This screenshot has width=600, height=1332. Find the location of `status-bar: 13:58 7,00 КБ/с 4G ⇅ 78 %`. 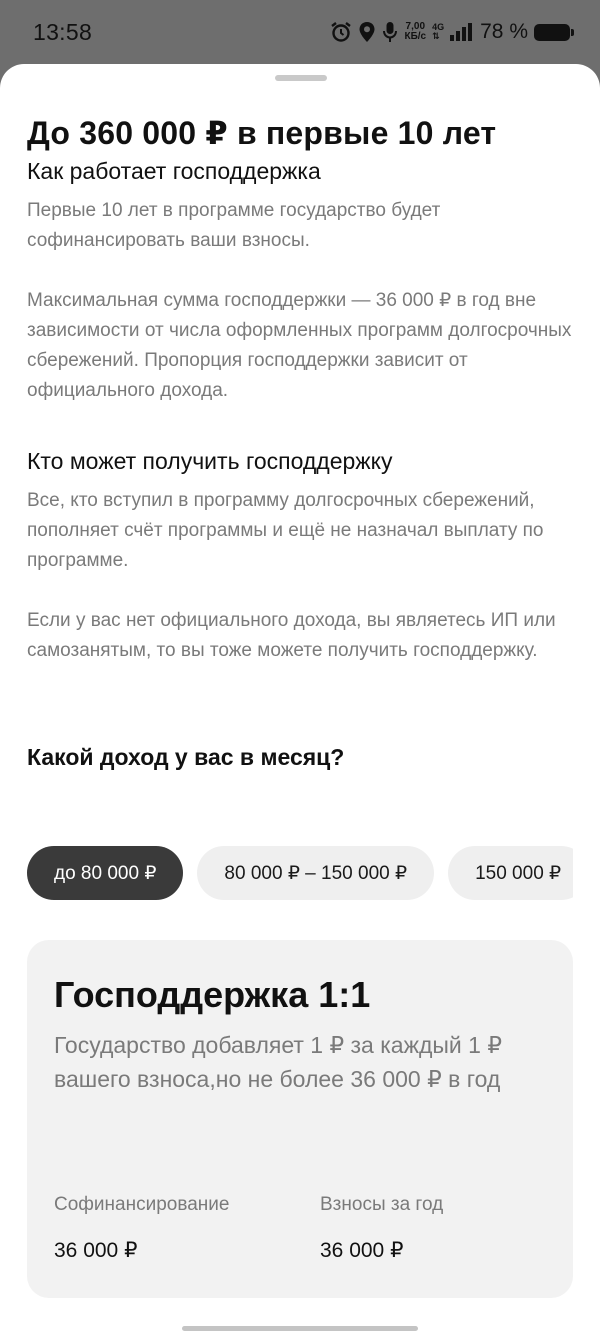

status-bar: 13:58 7,00 КБ/с 4G ⇅ 78 % is located at coordinates (300, 32).